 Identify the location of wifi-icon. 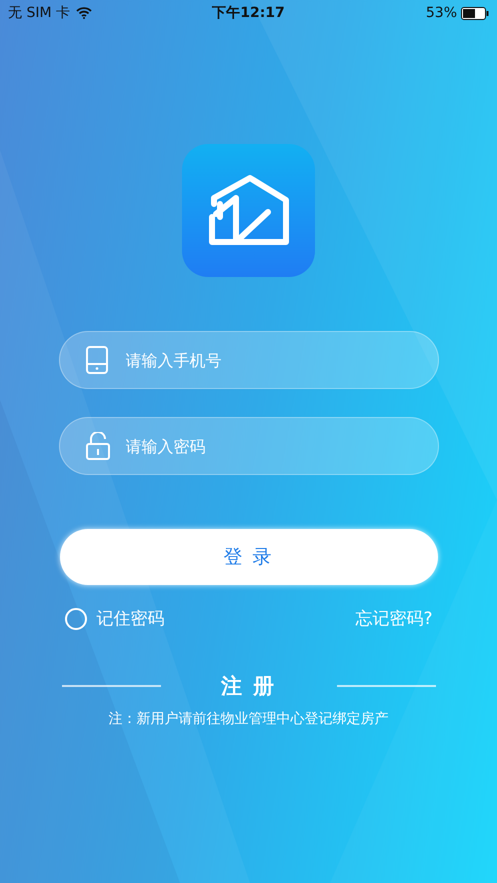
(84, 13).